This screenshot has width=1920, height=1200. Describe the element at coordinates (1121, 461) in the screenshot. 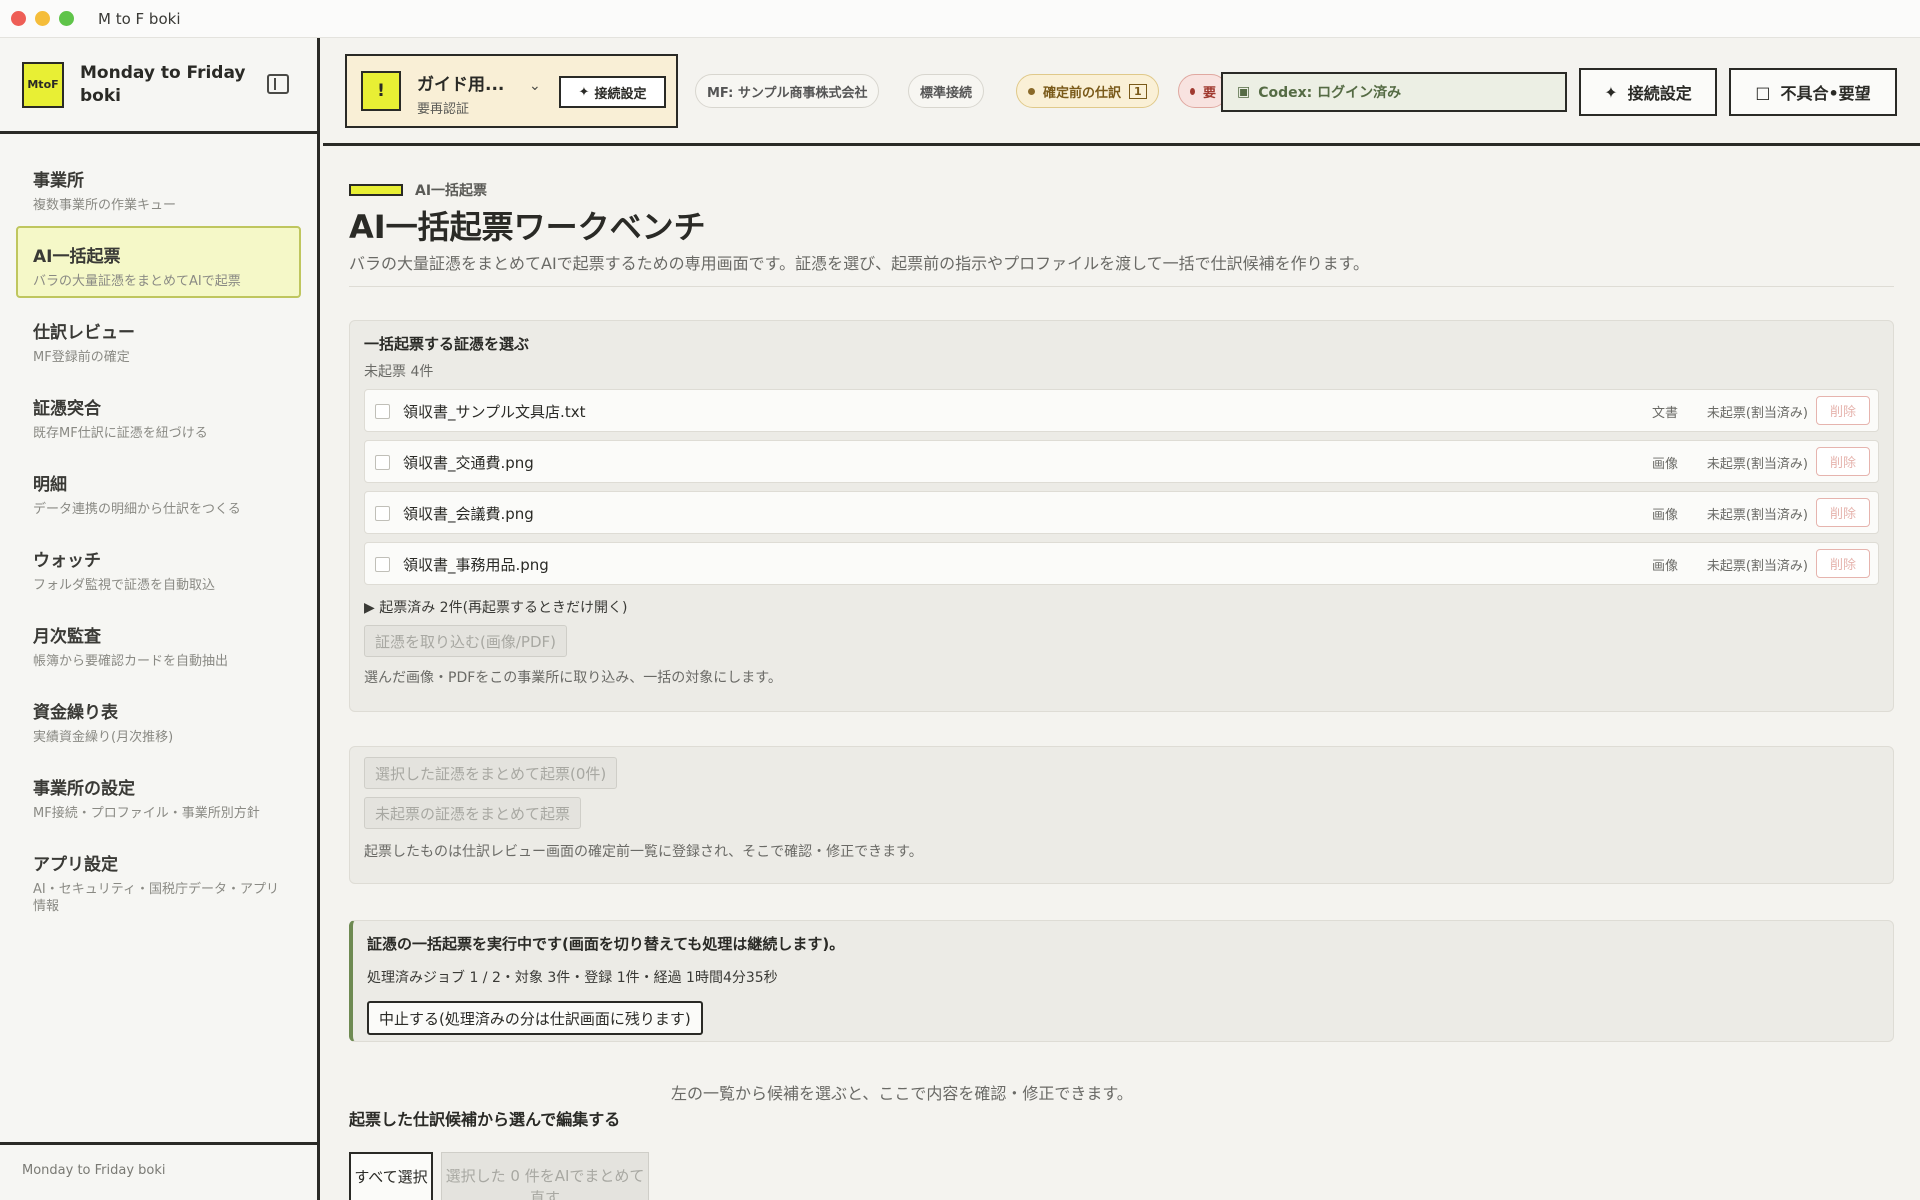

I see `list-item: 領収書_交通費.png 画像 未起票(割当済み) 削除` at that location.